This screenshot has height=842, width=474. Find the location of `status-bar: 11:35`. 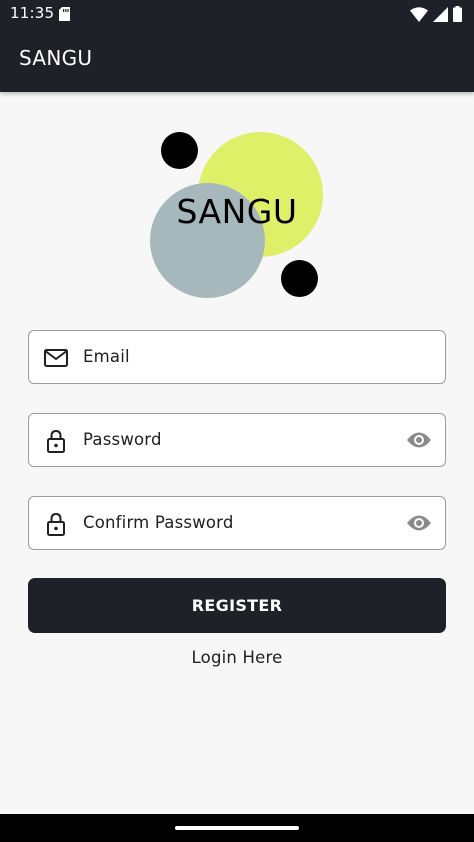

status-bar: 11:35 is located at coordinates (237, 14).